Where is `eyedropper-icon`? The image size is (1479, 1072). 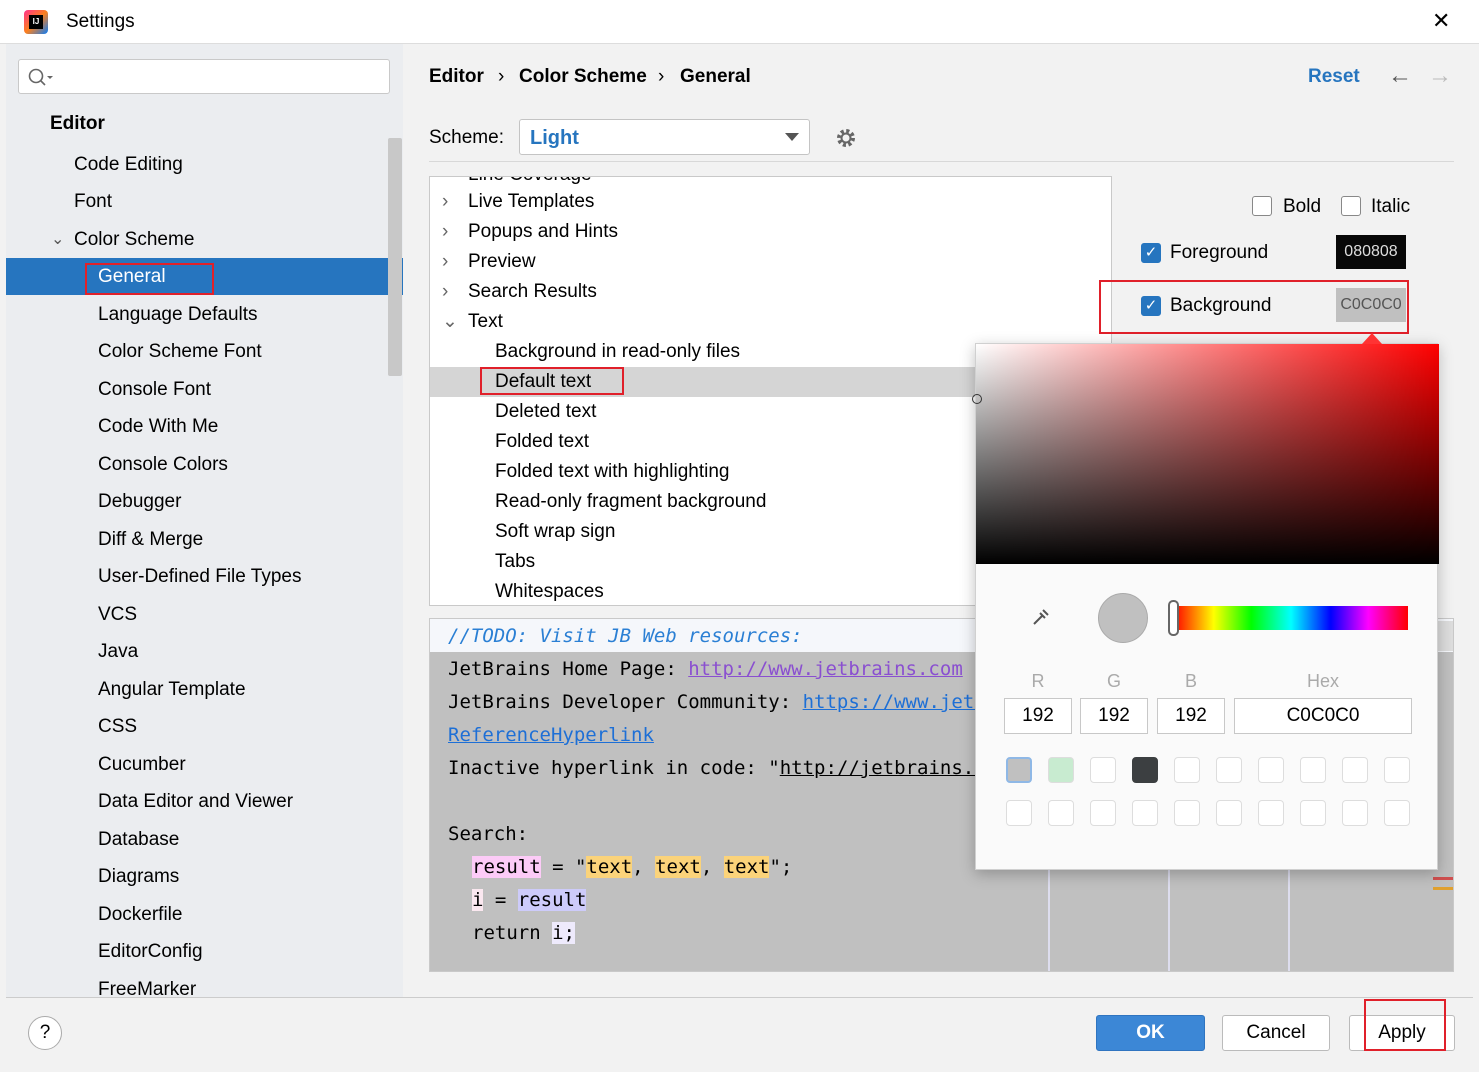
eyedropper-icon is located at coordinates (1041, 617).